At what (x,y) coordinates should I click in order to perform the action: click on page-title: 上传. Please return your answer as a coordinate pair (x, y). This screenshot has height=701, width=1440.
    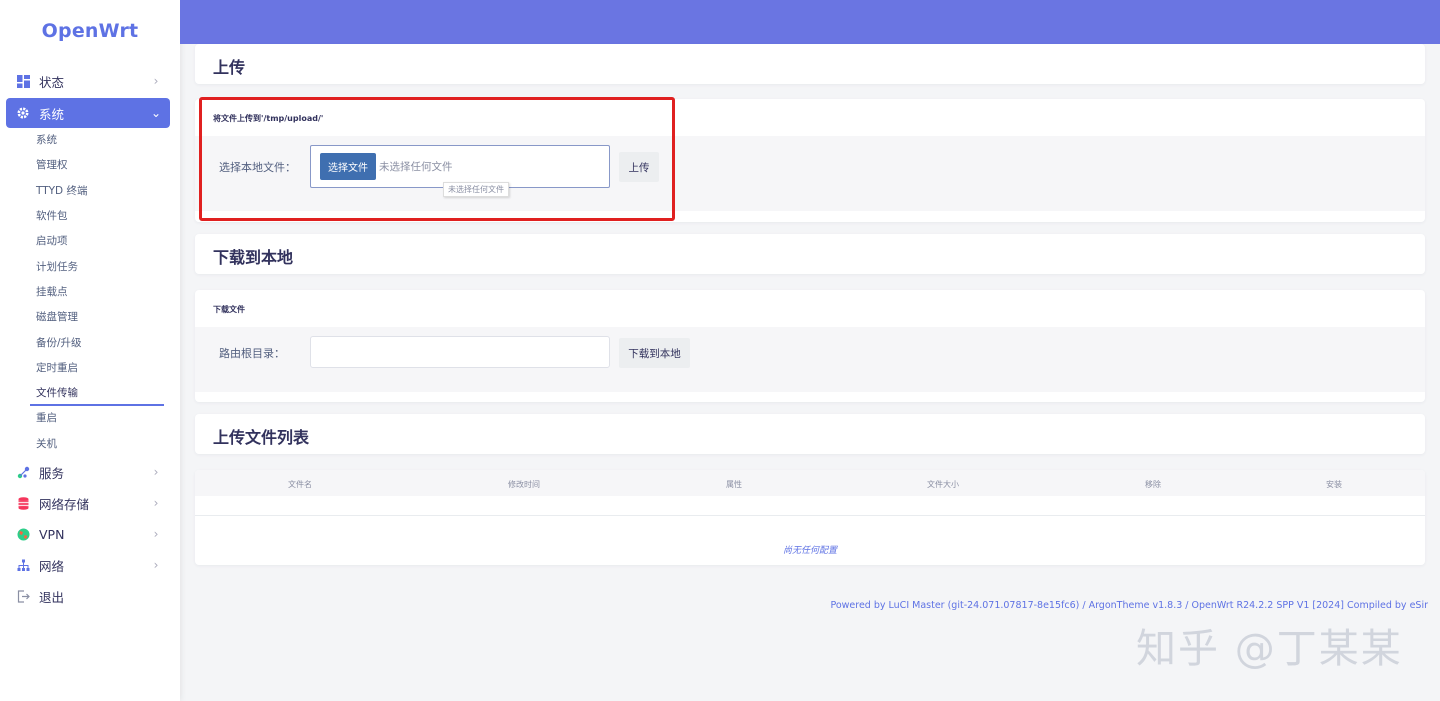
    Looking at the image, I should click on (229, 67).